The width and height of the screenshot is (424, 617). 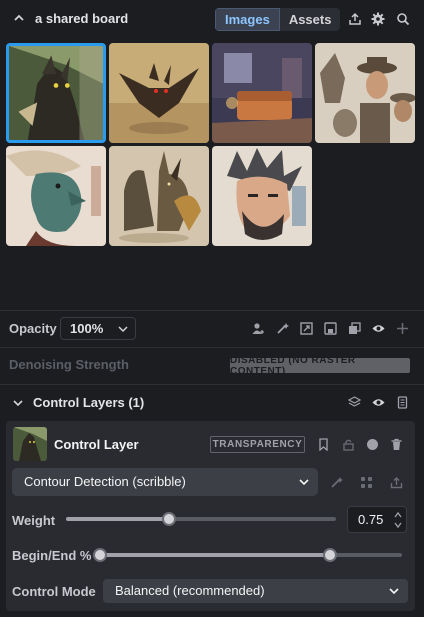 I want to click on control-mode-label: Control Mode, so click(x=54, y=591).